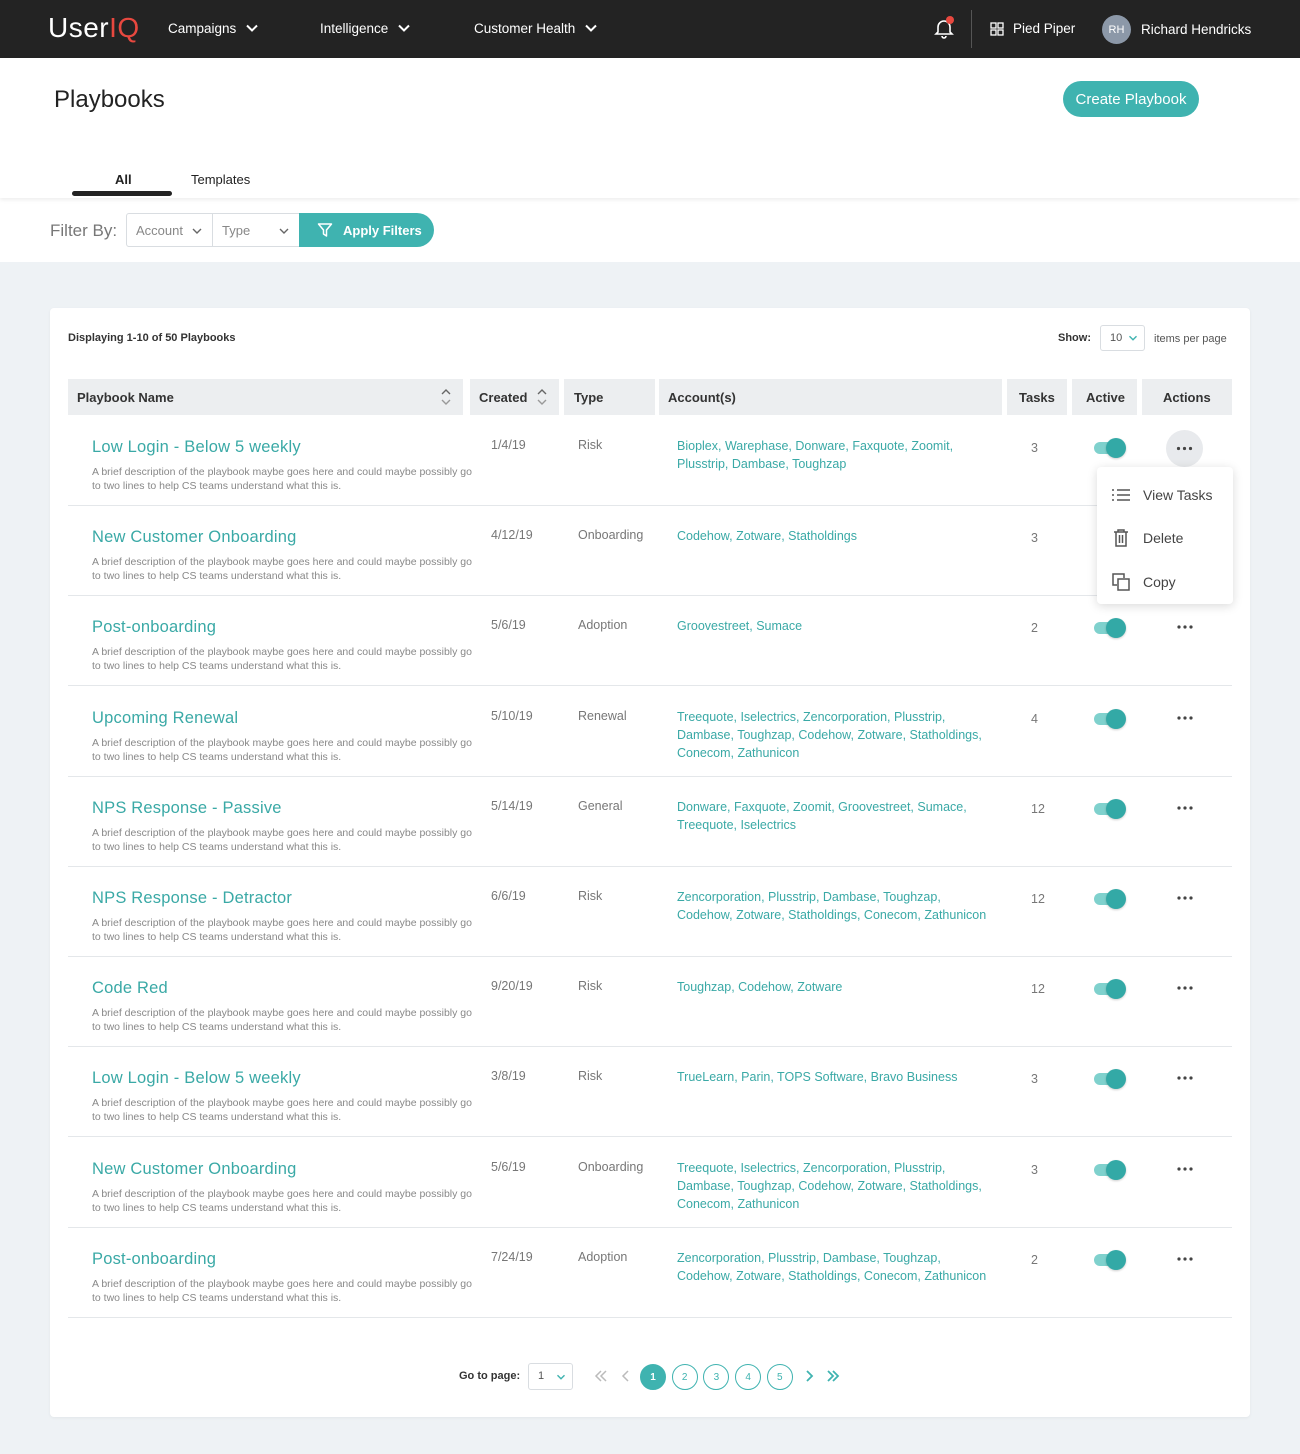  What do you see at coordinates (1131, 99) in the screenshot?
I see `create-playbook-button: Create Playbook` at bounding box center [1131, 99].